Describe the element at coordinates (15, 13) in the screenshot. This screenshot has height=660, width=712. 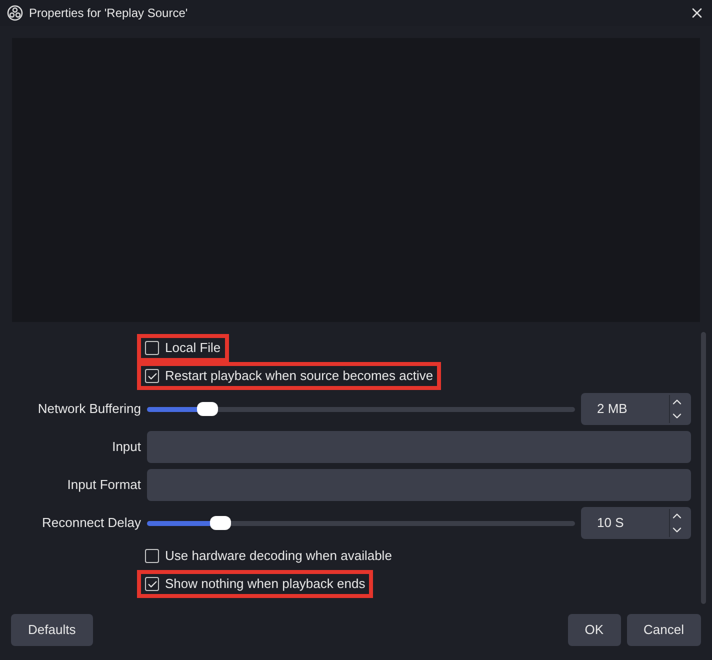
I see `app-logo-icon` at that location.